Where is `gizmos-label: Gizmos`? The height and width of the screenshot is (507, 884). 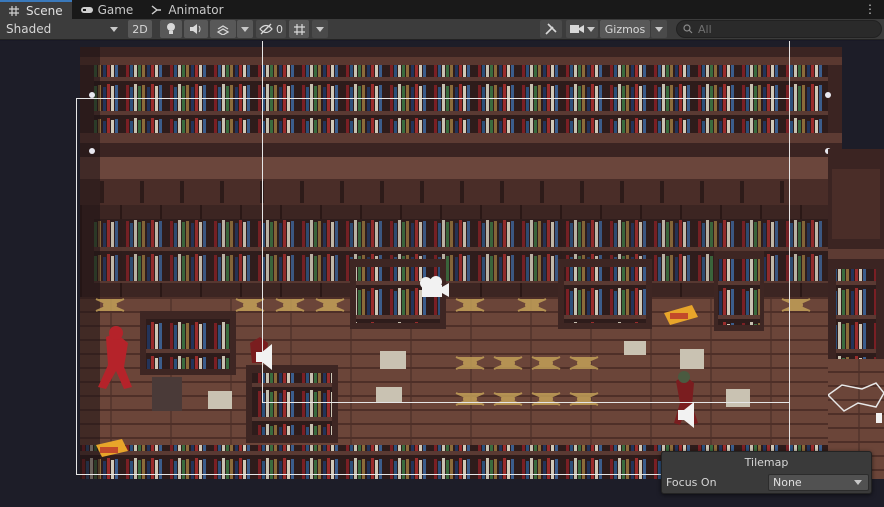 gizmos-label: Gizmos is located at coordinates (625, 29).